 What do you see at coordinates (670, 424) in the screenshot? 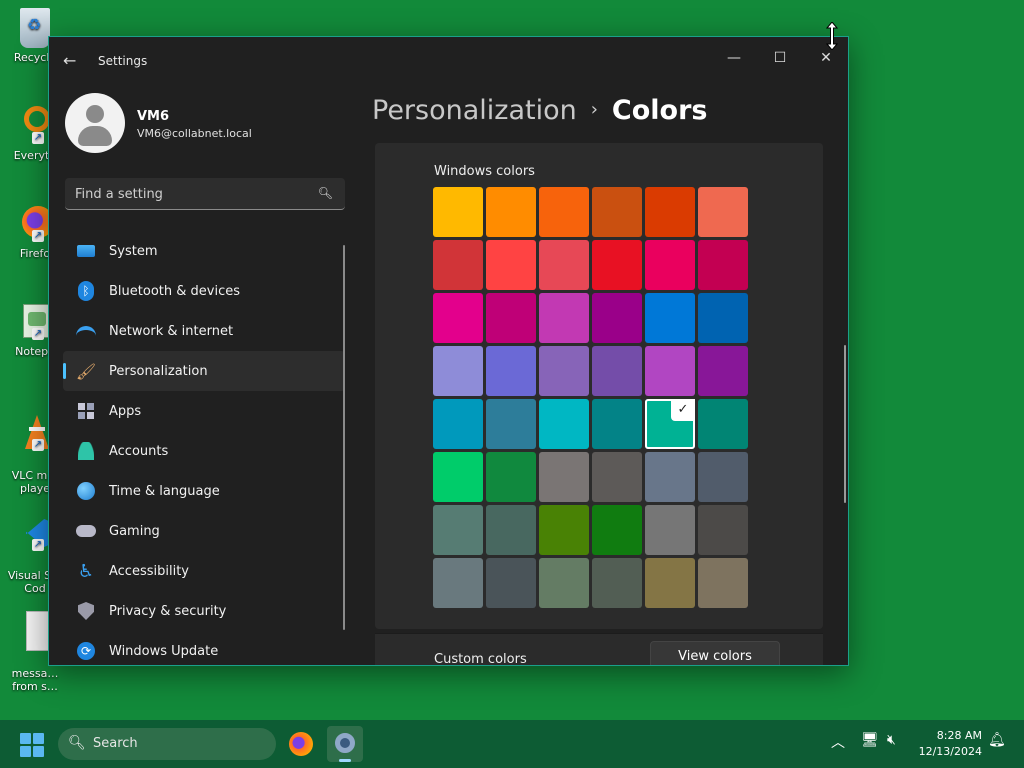
I see `color-swatch: ✓` at bounding box center [670, 424].